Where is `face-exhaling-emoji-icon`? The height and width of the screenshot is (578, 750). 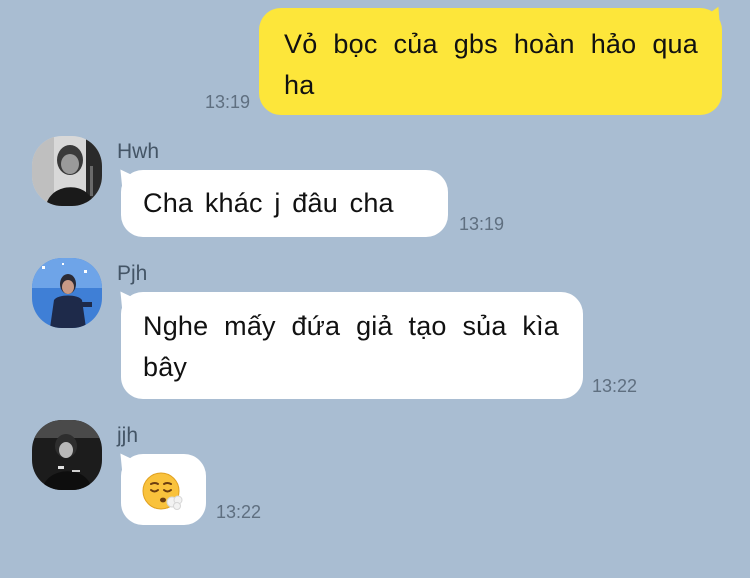 face-exhaling-emoji-icon is located at coordinates (162, 491).